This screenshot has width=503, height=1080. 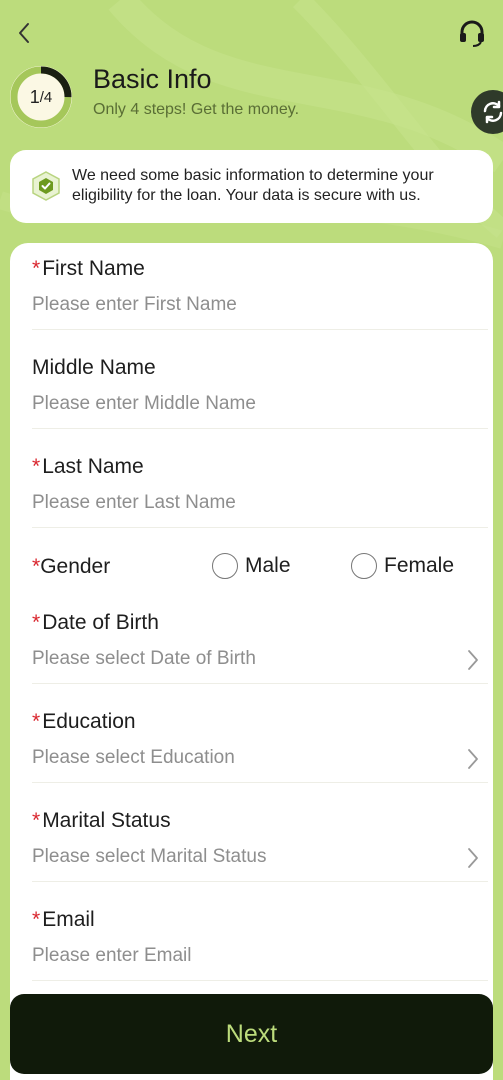 I want to click on first-name-input, so click(x=260, y=305).